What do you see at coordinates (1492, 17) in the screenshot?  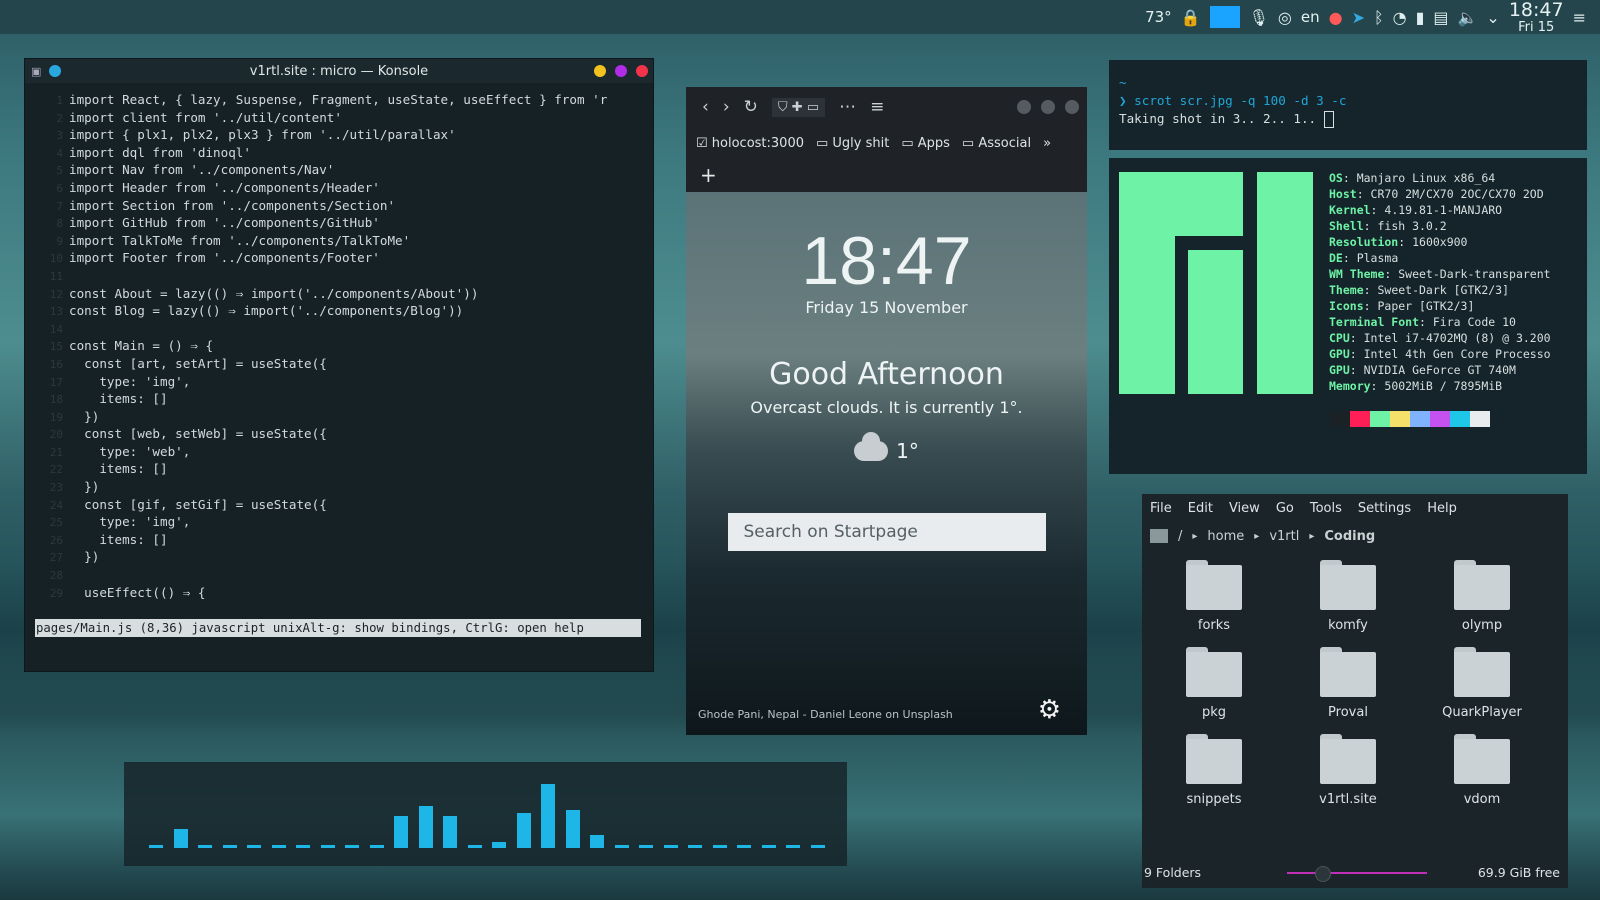 I see `chevron-down-icon: ⌄` at bounding box center [1492, 17].